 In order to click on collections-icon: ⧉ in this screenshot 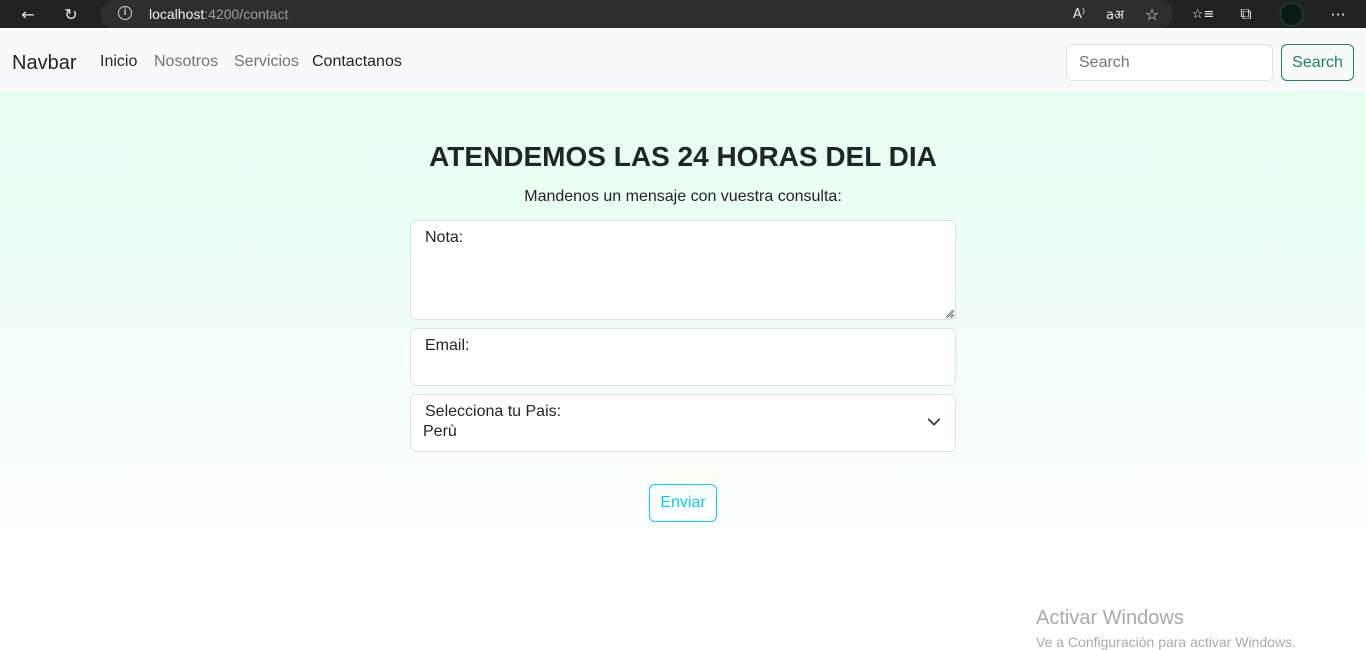, I will do `click(1246, 14)`.